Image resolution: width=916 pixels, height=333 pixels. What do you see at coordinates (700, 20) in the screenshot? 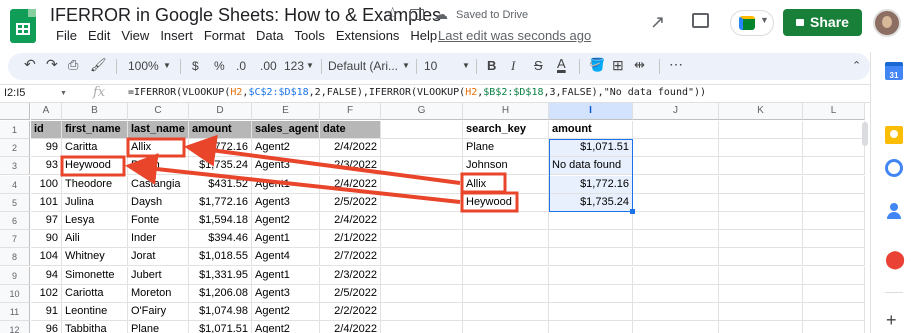
I see `comment-icon` at bounding box center [700, 20].